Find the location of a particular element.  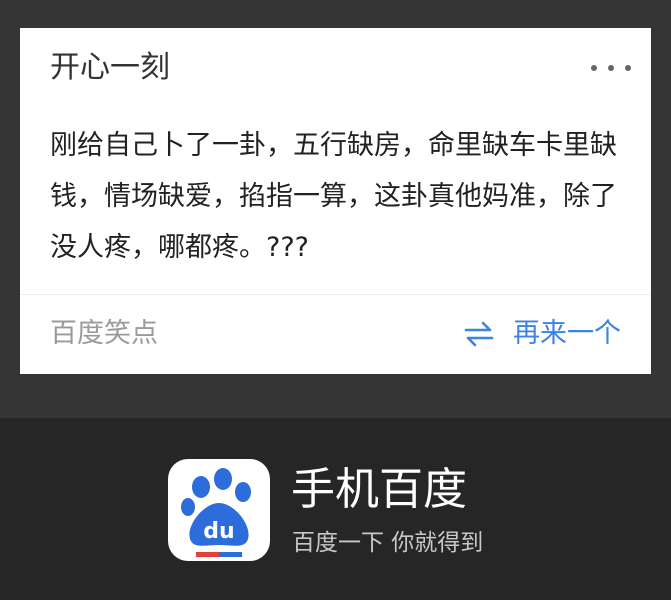

card-source: 百度笑点 is located at coordinates (104, 333).